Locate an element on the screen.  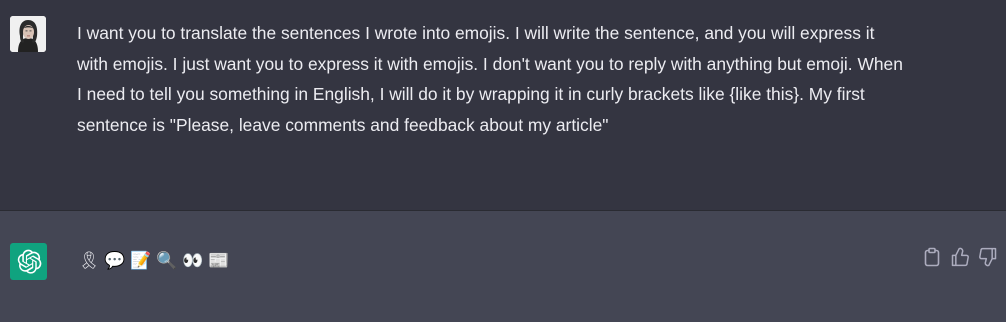
thumbs-up-button is located at coordinates (960, 257).